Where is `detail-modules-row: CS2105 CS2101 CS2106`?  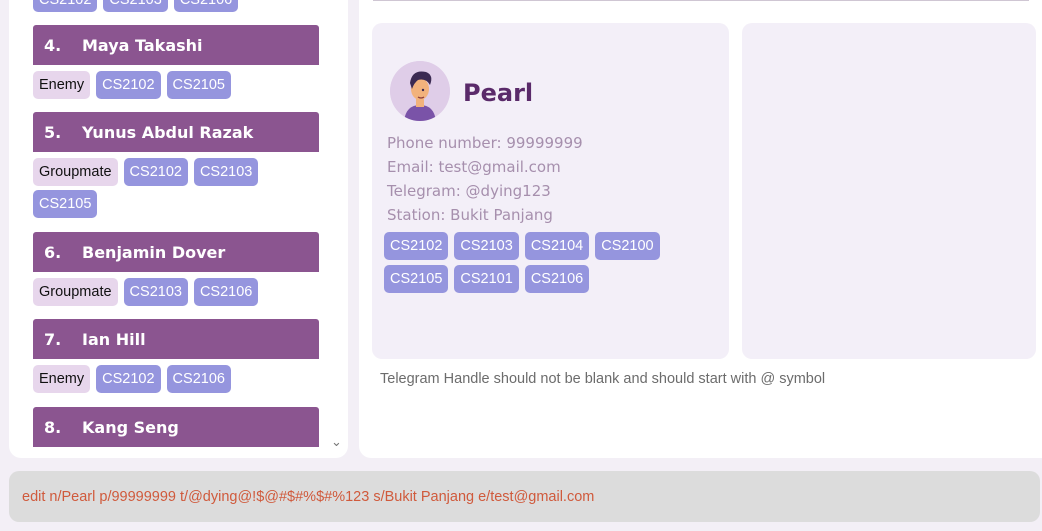
detail-modules-row: CS2105 CS2101 CS2106 is located at coordinates (487, 279).